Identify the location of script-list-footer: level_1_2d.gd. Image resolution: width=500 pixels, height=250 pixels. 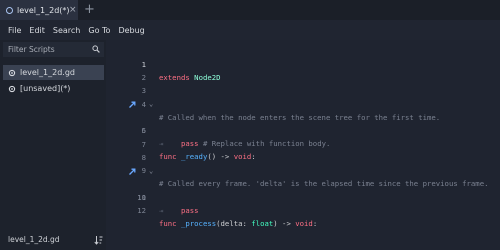
(53, 240).